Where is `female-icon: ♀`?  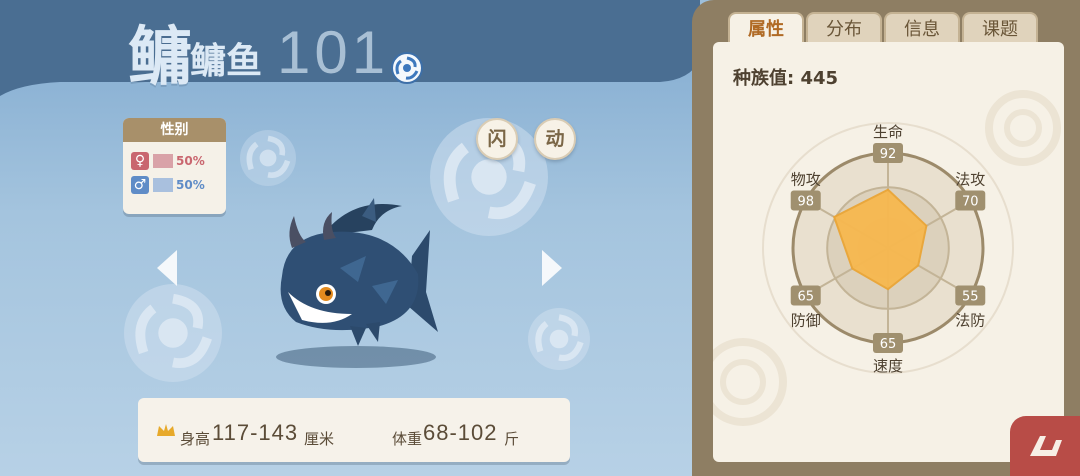
female-icon: ♀ is located at coordinates (140, 161).